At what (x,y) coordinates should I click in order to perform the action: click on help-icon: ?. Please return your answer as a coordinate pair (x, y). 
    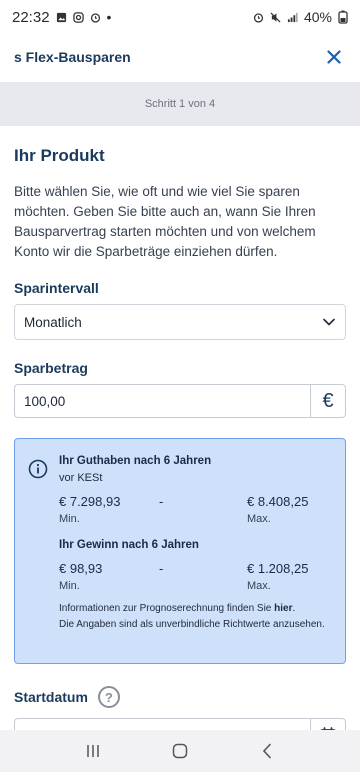
    Looking at the image, I should click on (108, 697).